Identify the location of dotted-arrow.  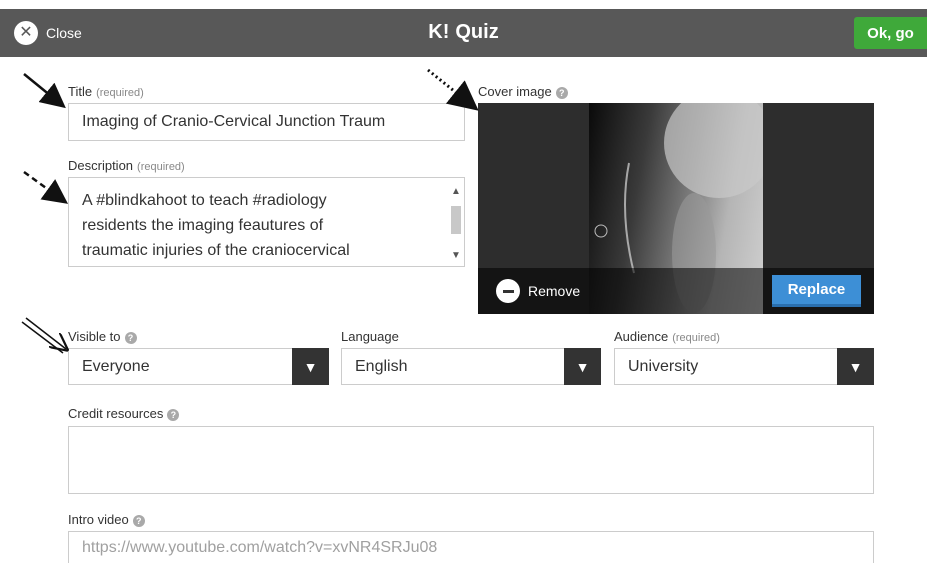
(453, 89).